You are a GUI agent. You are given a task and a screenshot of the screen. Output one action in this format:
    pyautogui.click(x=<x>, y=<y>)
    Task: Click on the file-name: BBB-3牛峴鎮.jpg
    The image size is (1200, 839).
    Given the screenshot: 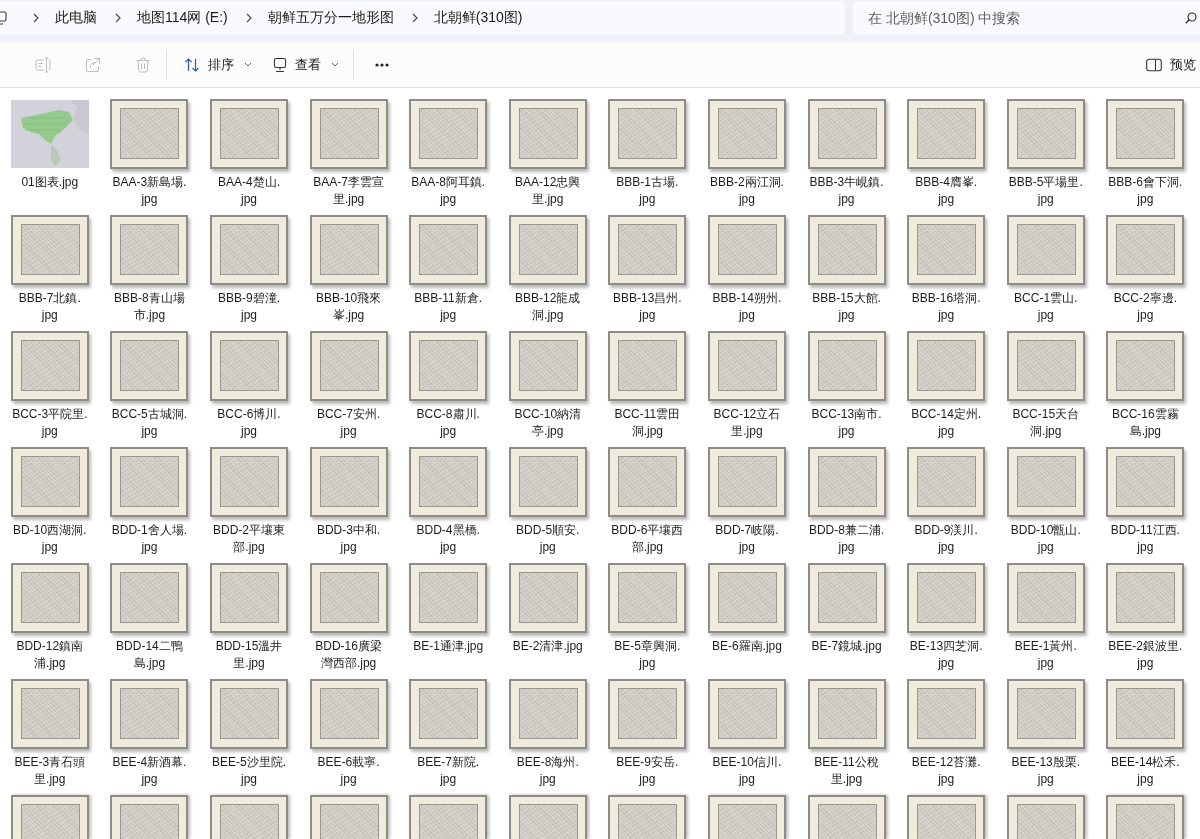 What is the action you would take?
    pyautogui.click(x=847, y=190)
    